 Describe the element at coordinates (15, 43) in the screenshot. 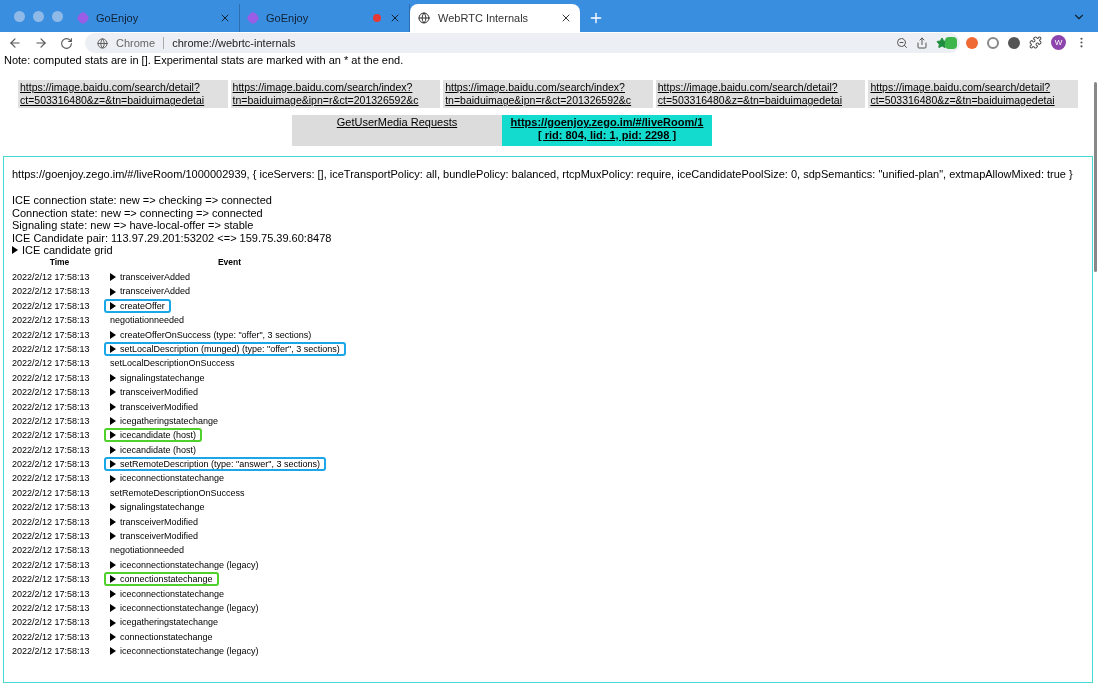

I see `back-icon` at that location.